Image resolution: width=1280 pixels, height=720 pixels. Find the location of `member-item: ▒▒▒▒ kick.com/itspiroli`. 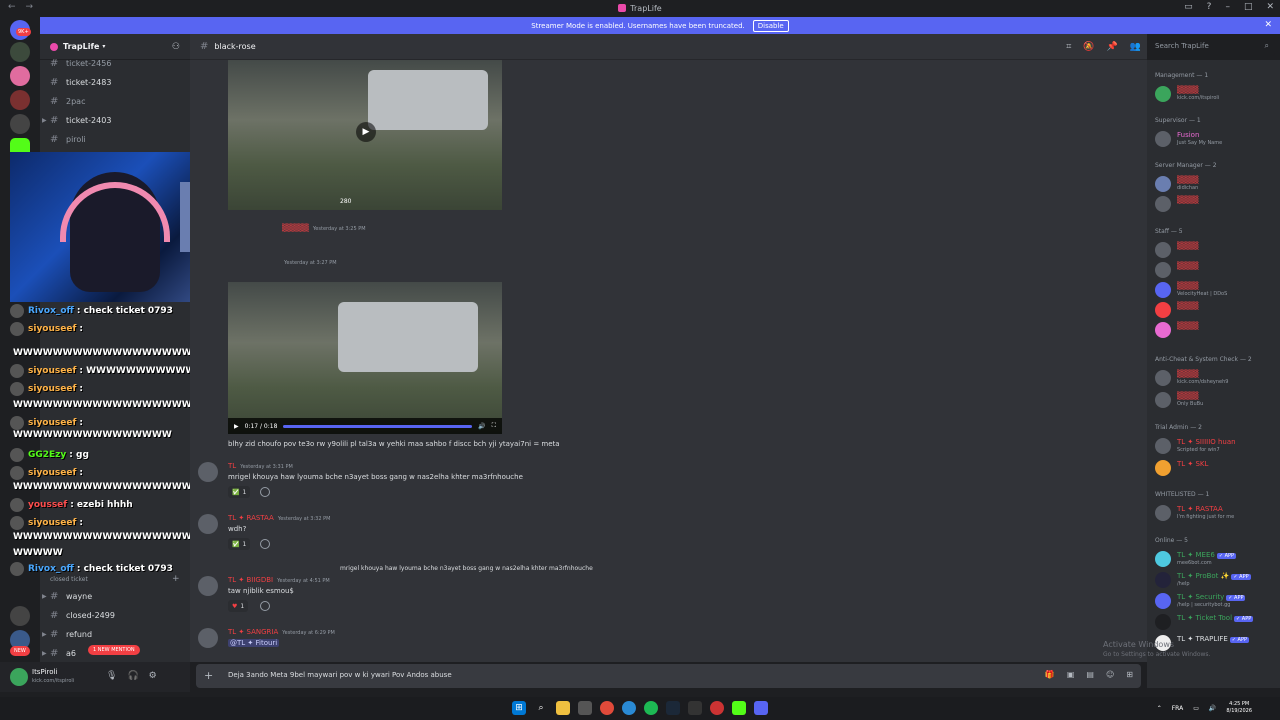

member-item: ▒▒▒▒ kick.com/itspiroli is located at coordinates (1217, 94).